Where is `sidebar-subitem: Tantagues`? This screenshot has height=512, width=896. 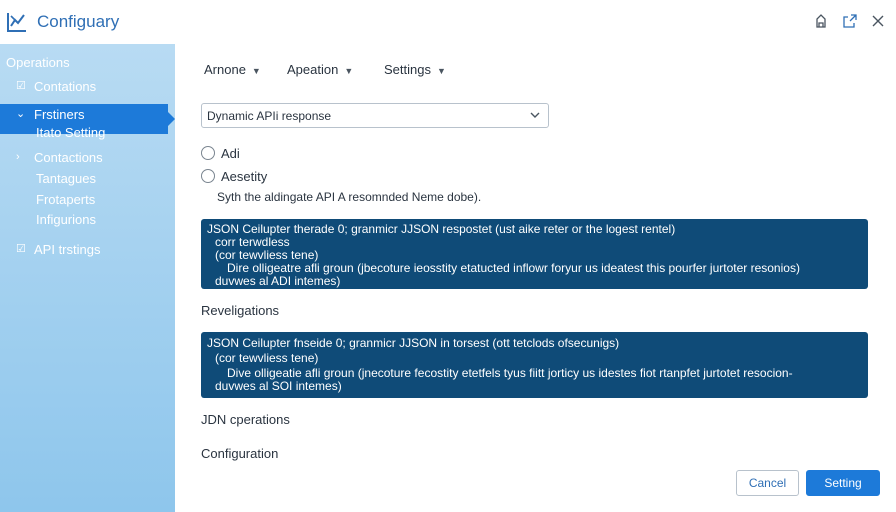 sidebar-subitem: Tantagues is located at coordinates (66, 178).